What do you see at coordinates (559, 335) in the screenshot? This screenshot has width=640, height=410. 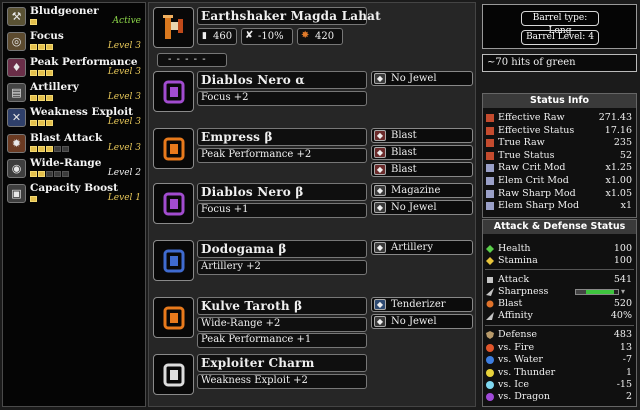 I see `defense-row: Defense 483` at bounding box center [559, 335].